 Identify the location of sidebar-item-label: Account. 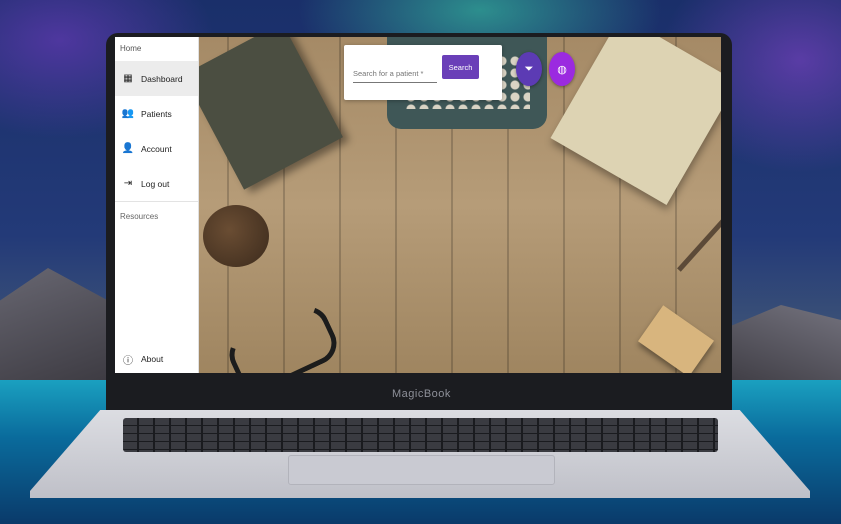
(156, 148).